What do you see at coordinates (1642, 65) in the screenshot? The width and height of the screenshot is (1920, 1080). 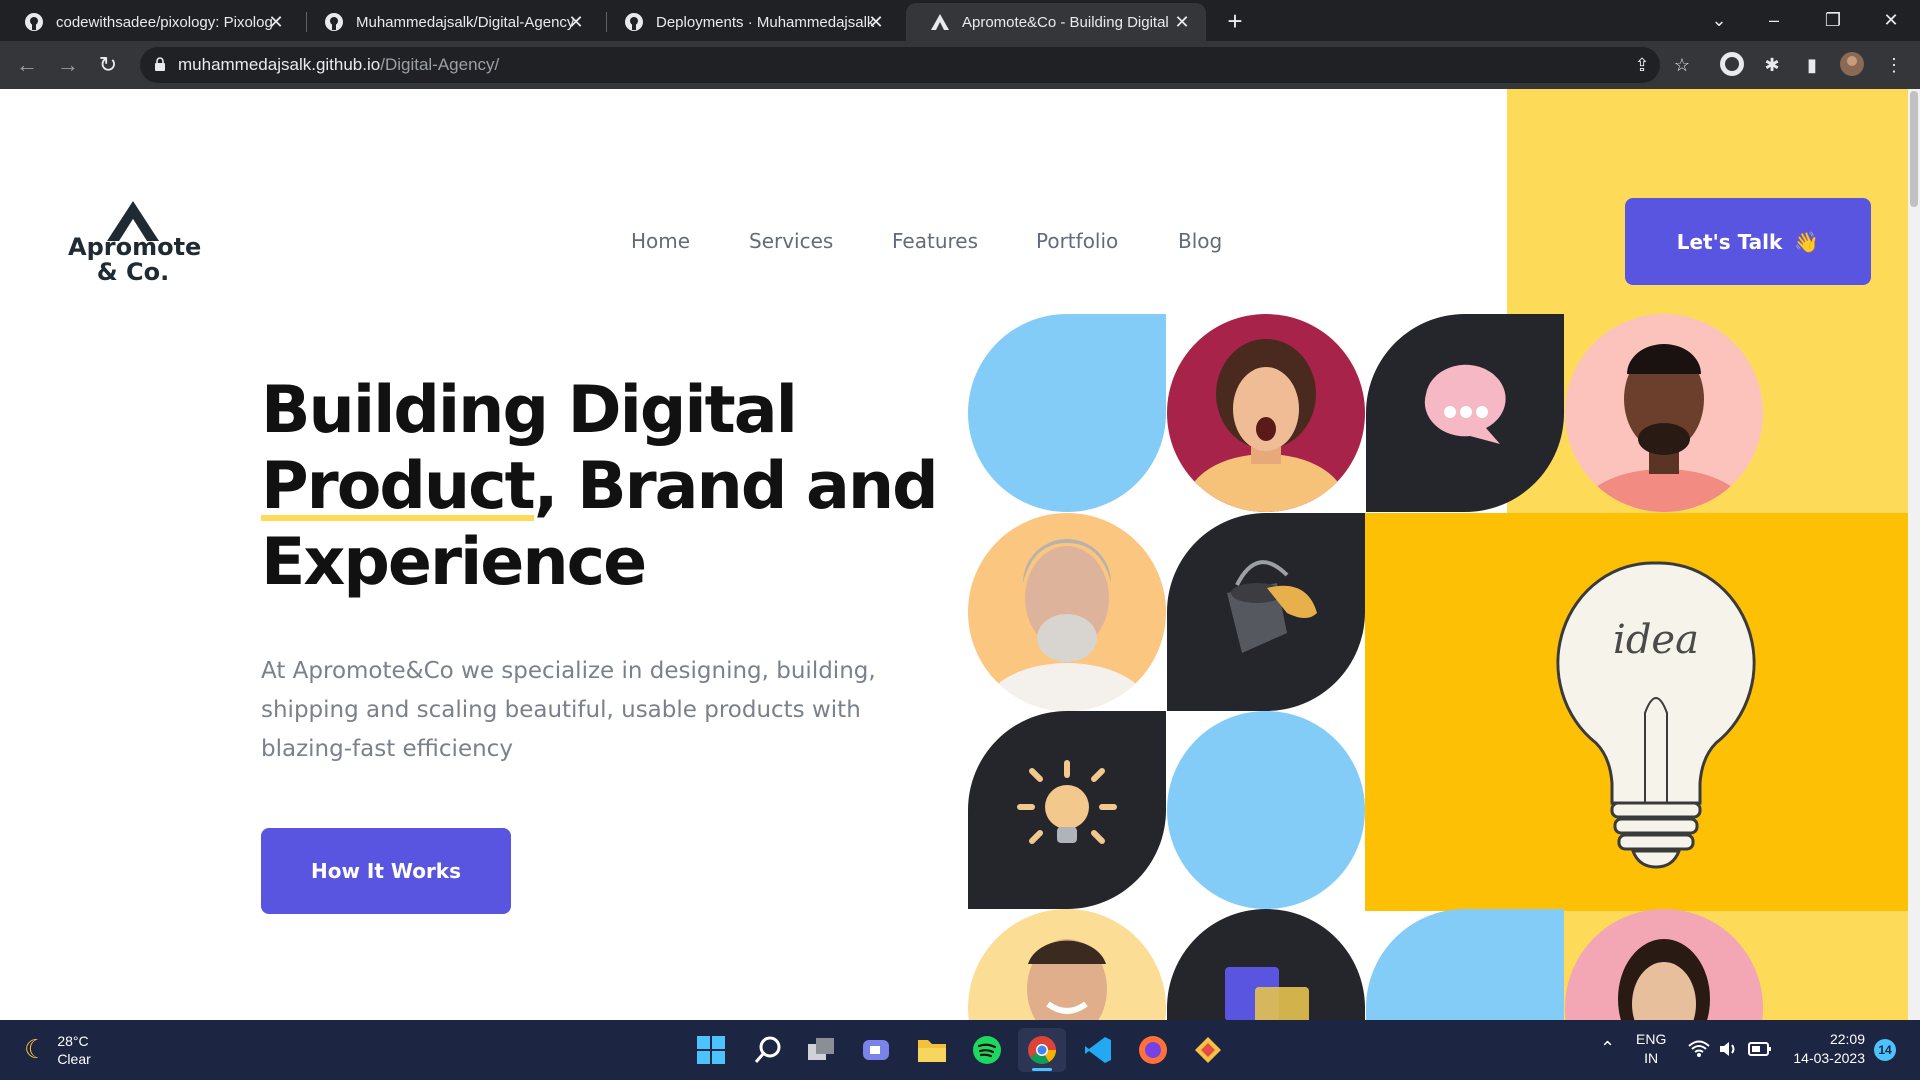 I see `share-icon: ⇪` at bounding box center [1642, 65].